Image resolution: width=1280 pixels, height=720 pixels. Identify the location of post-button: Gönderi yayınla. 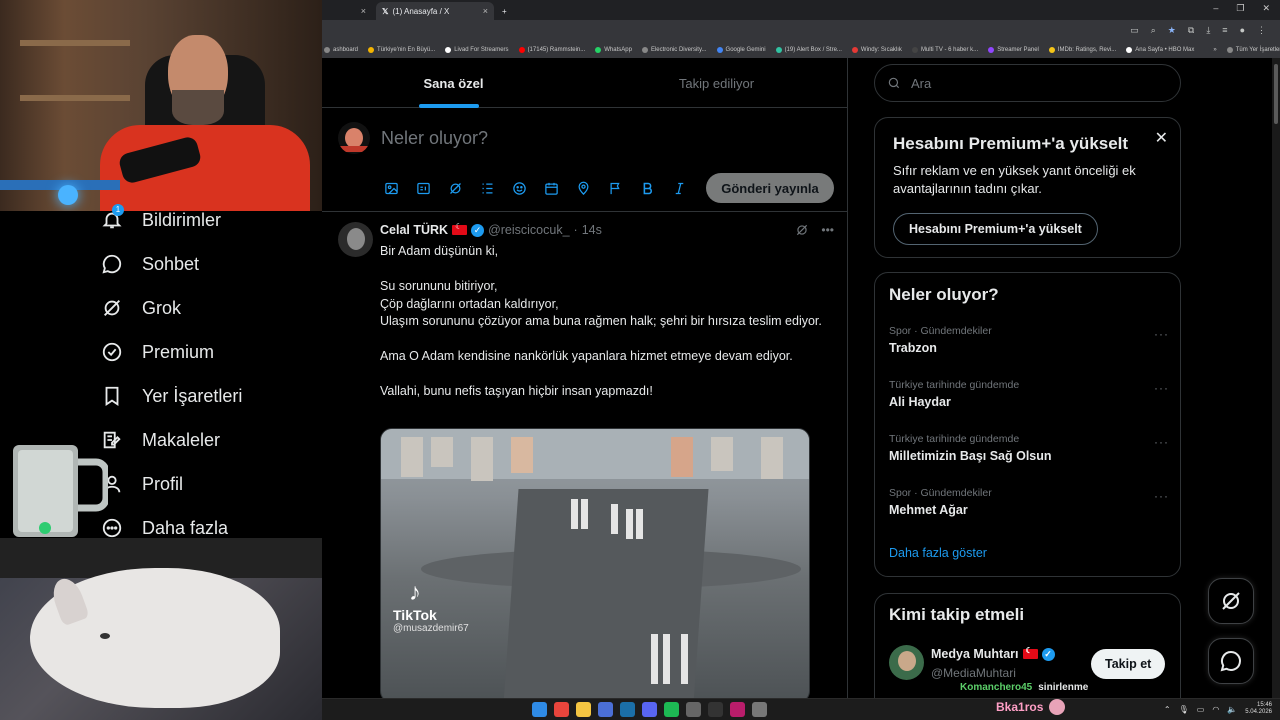
(770, 188).